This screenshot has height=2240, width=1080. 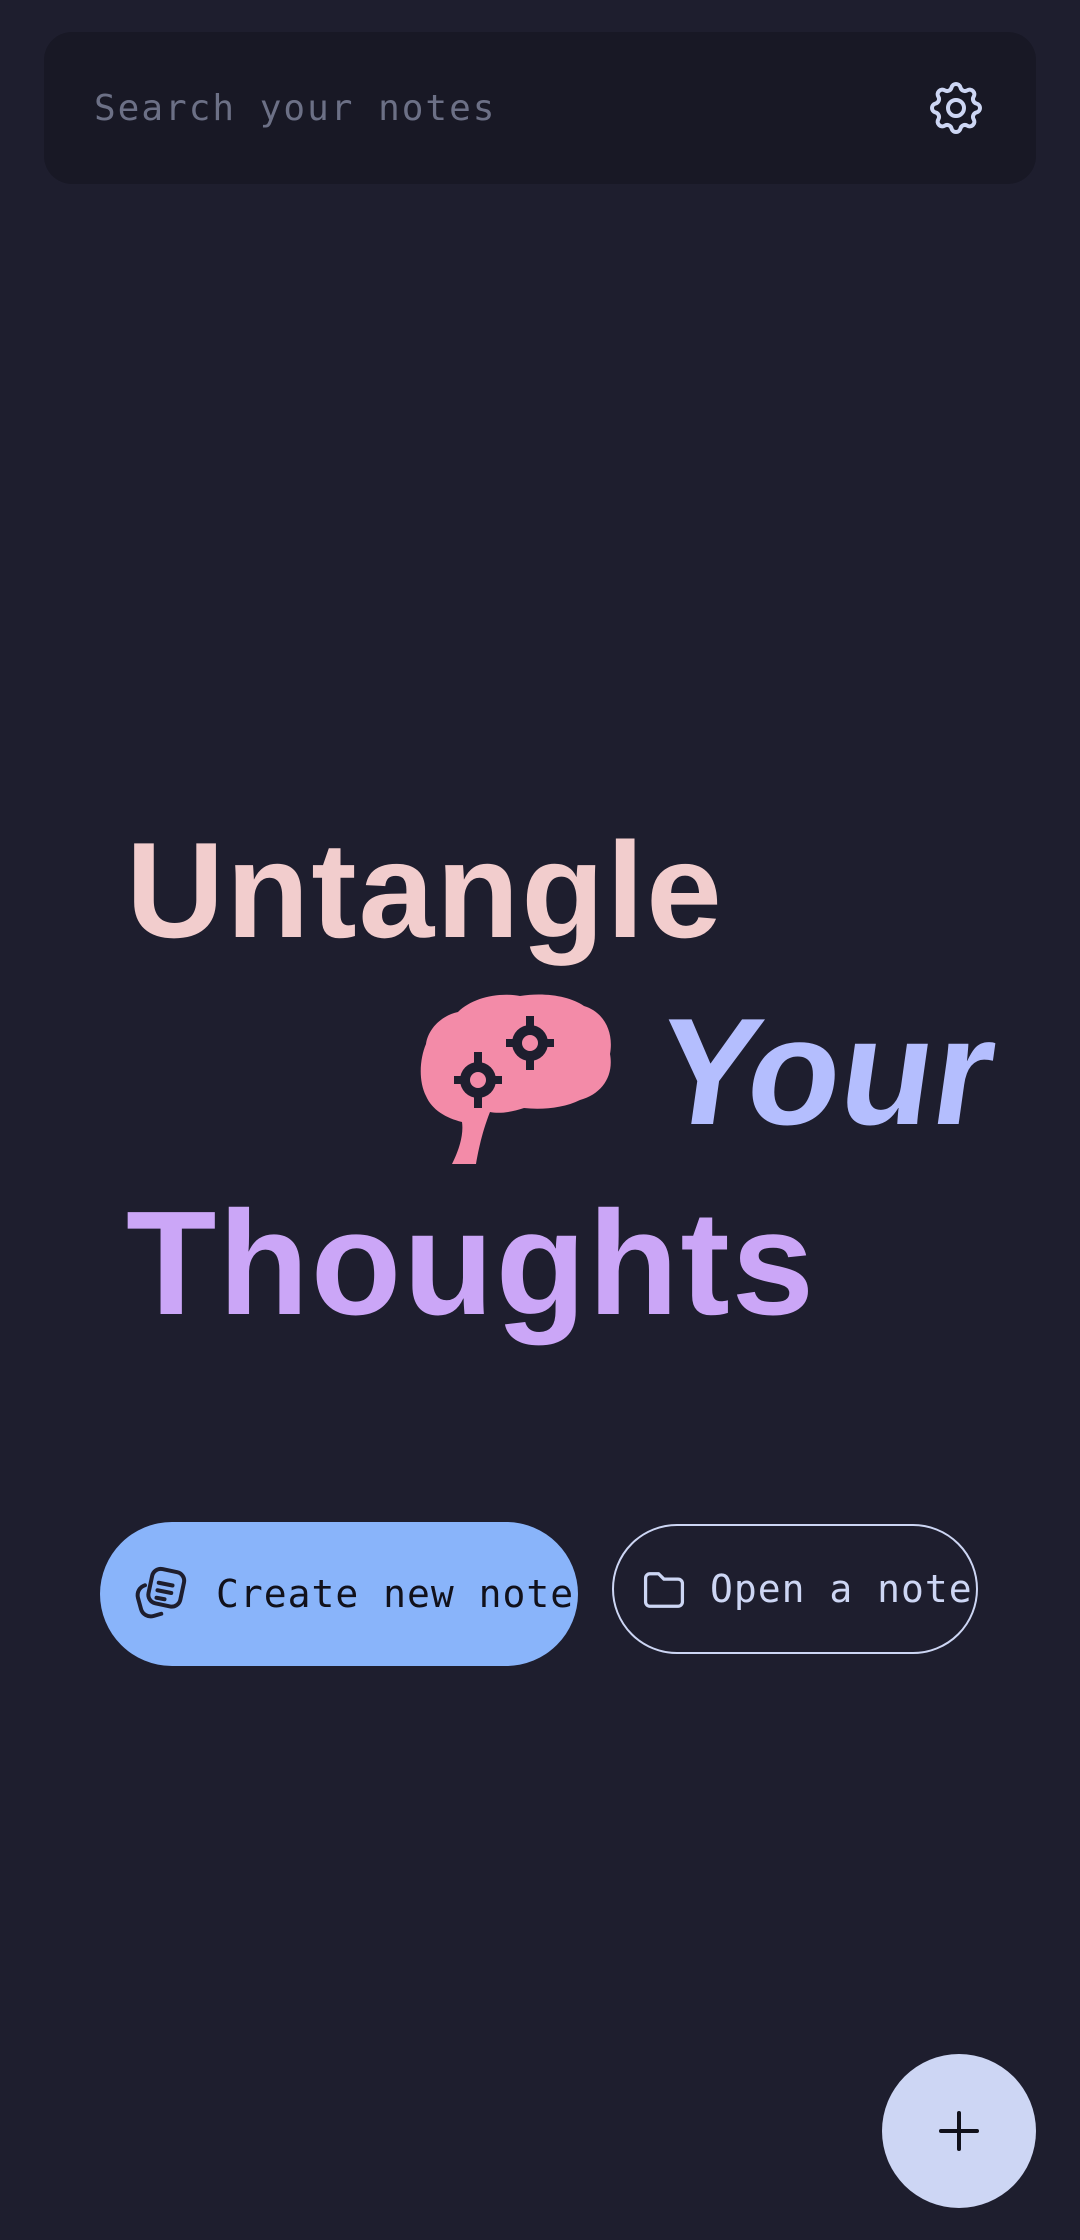 I want to click on create-new-note-button: Create new note, so click(x=339, y=1594).